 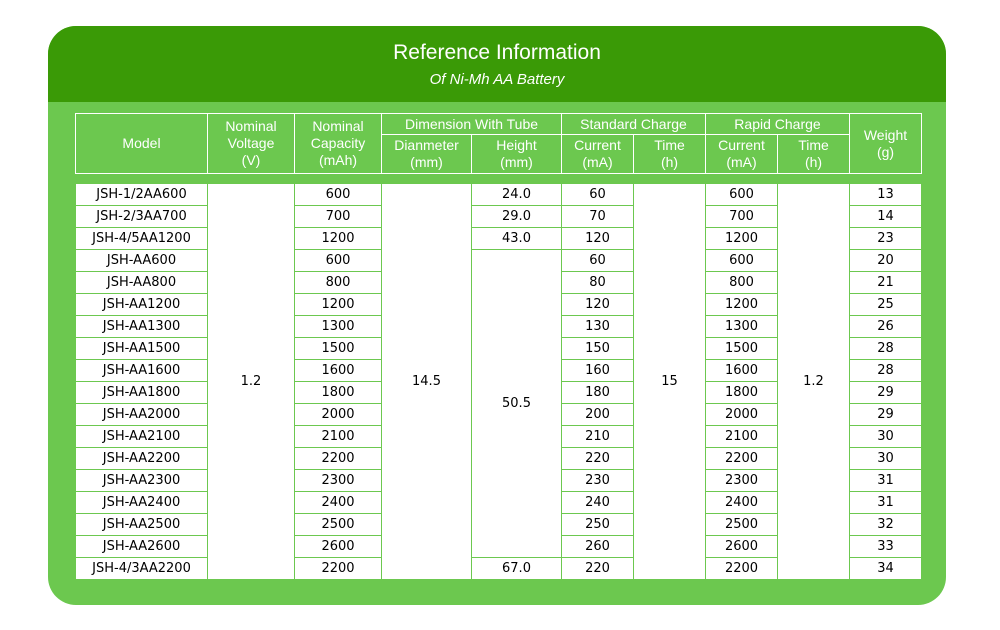 What do you see at coordinates (669, 154) in the screenshot?
I see `header-standard-time: Time (h)` at bounding box center [669, 154].